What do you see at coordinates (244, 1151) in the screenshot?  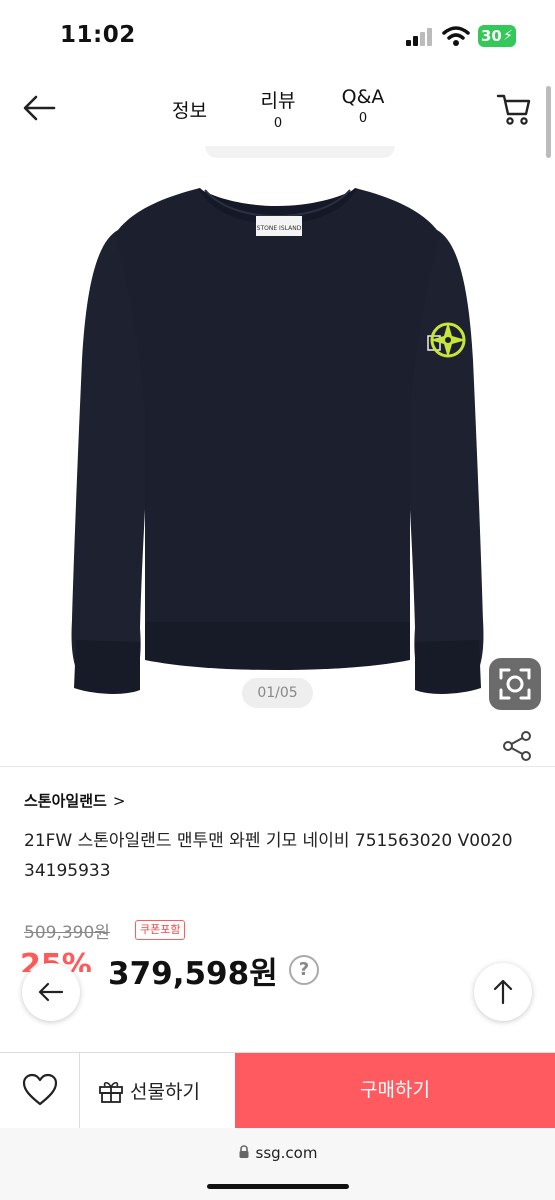 I see `lock-icon` at bounding box center [244, 1151].